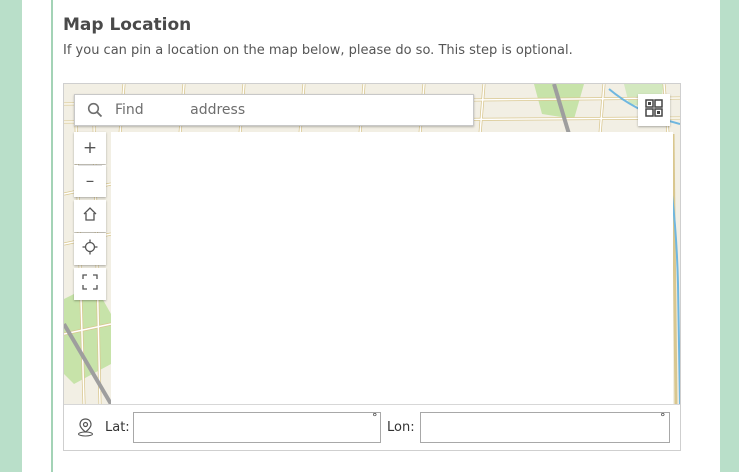  Describe the element at coordinates (401, 427) in the screenshot. I see `longitude-label: Lon:` at that location.